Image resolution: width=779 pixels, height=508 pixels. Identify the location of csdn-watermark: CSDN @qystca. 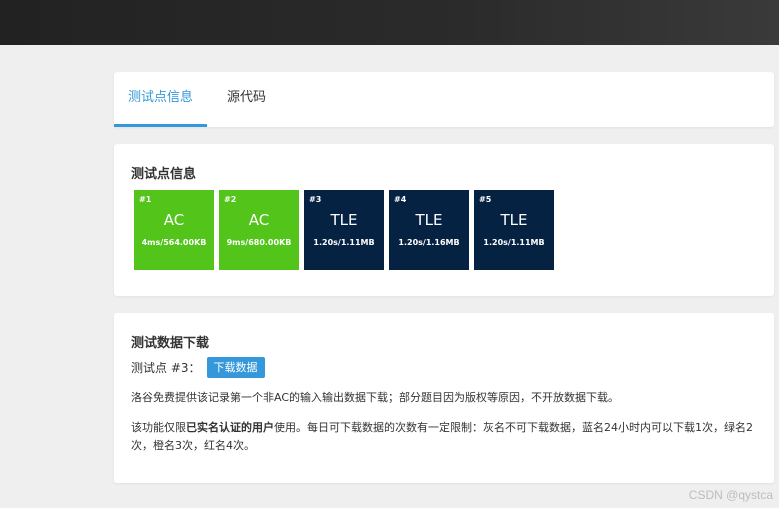
(730, 495).